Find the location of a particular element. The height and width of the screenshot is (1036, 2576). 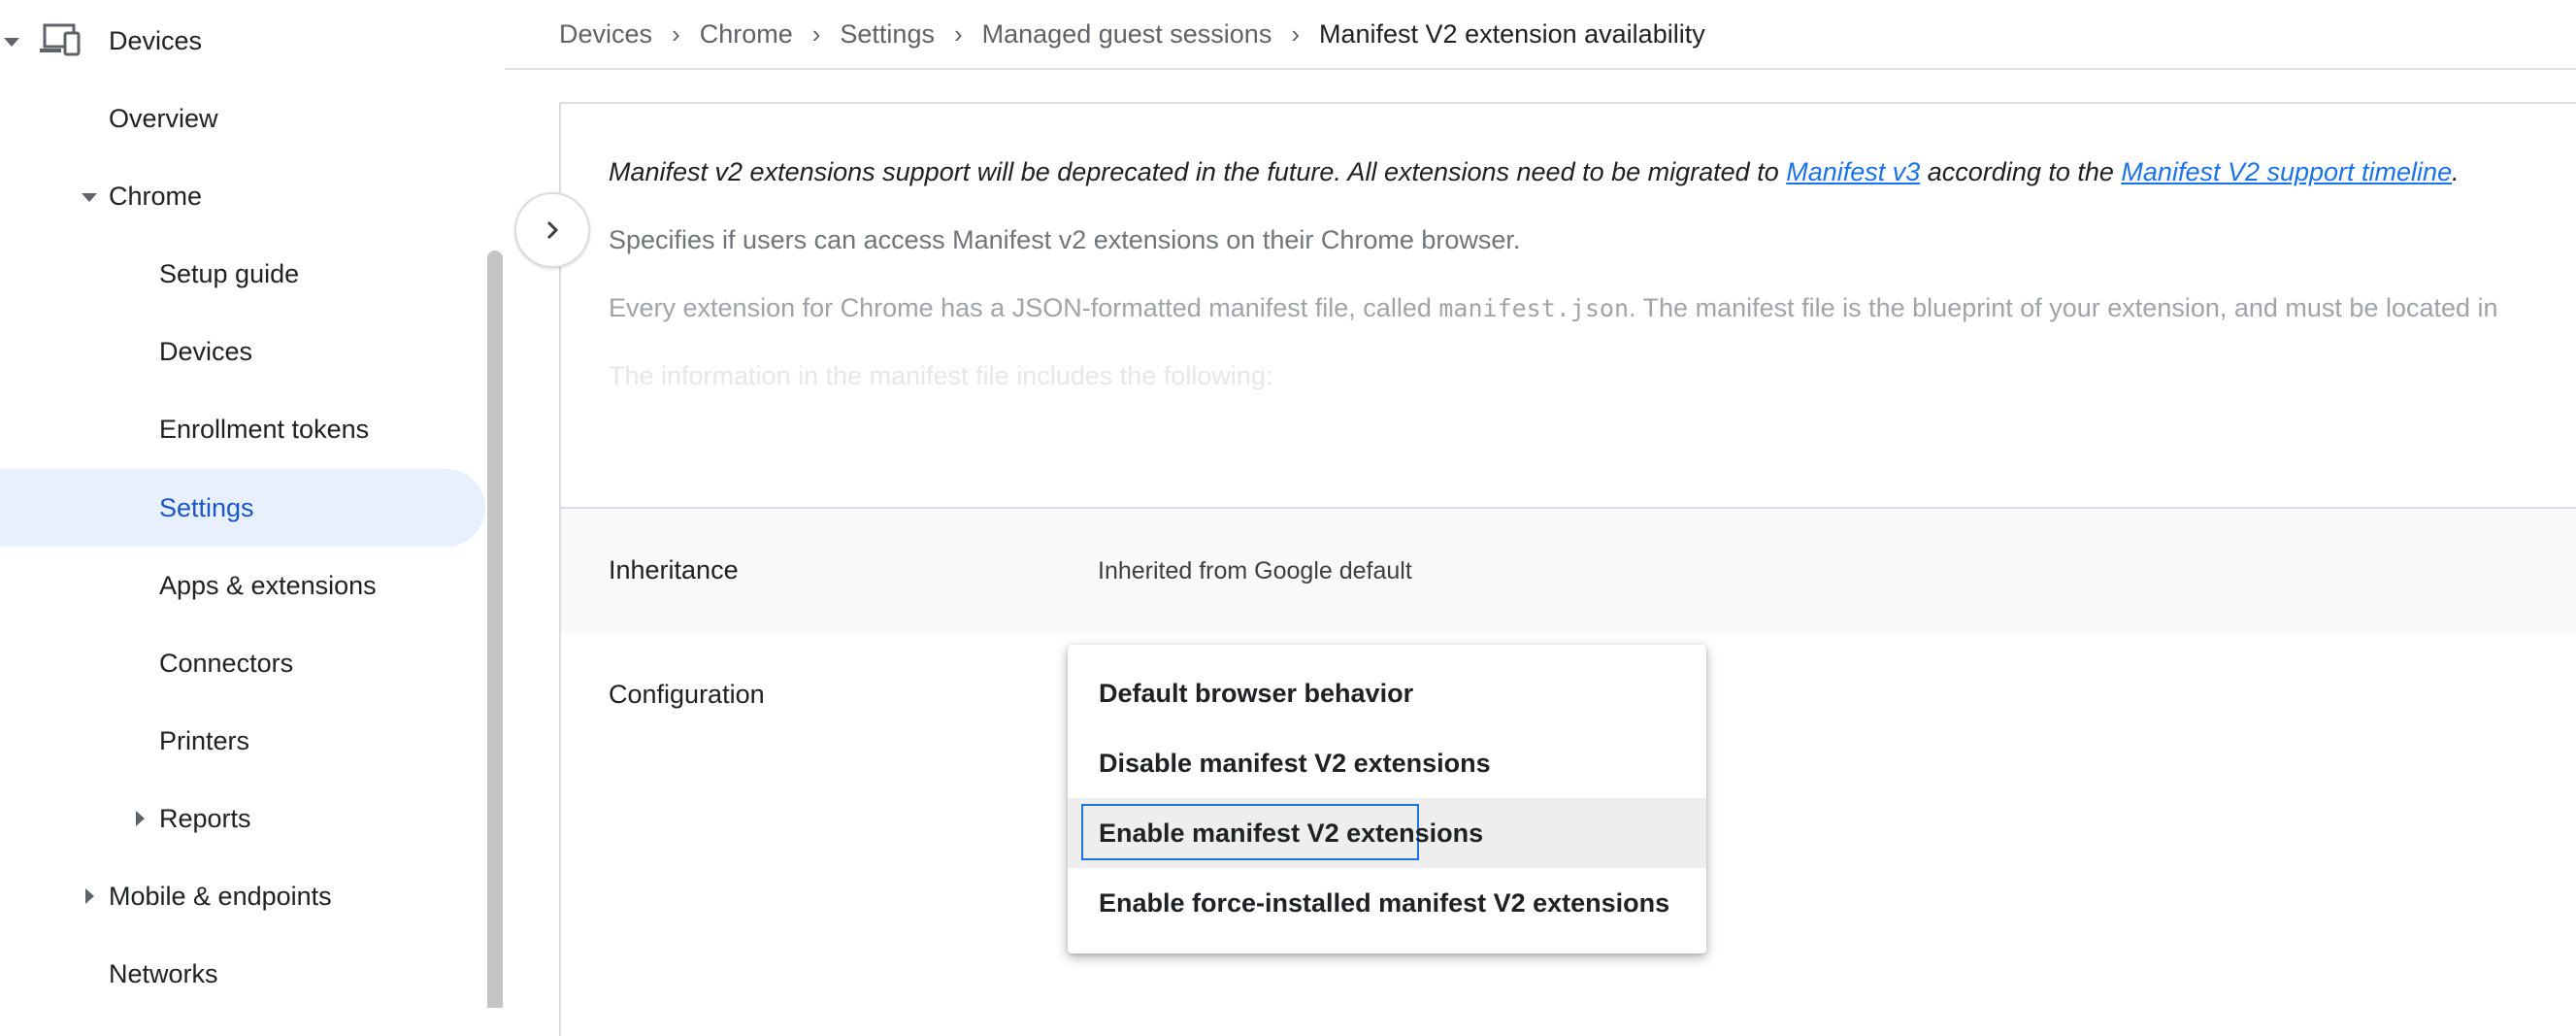

manifest-v3-link: Manifest v3 is located at coordinates (1853, 171).